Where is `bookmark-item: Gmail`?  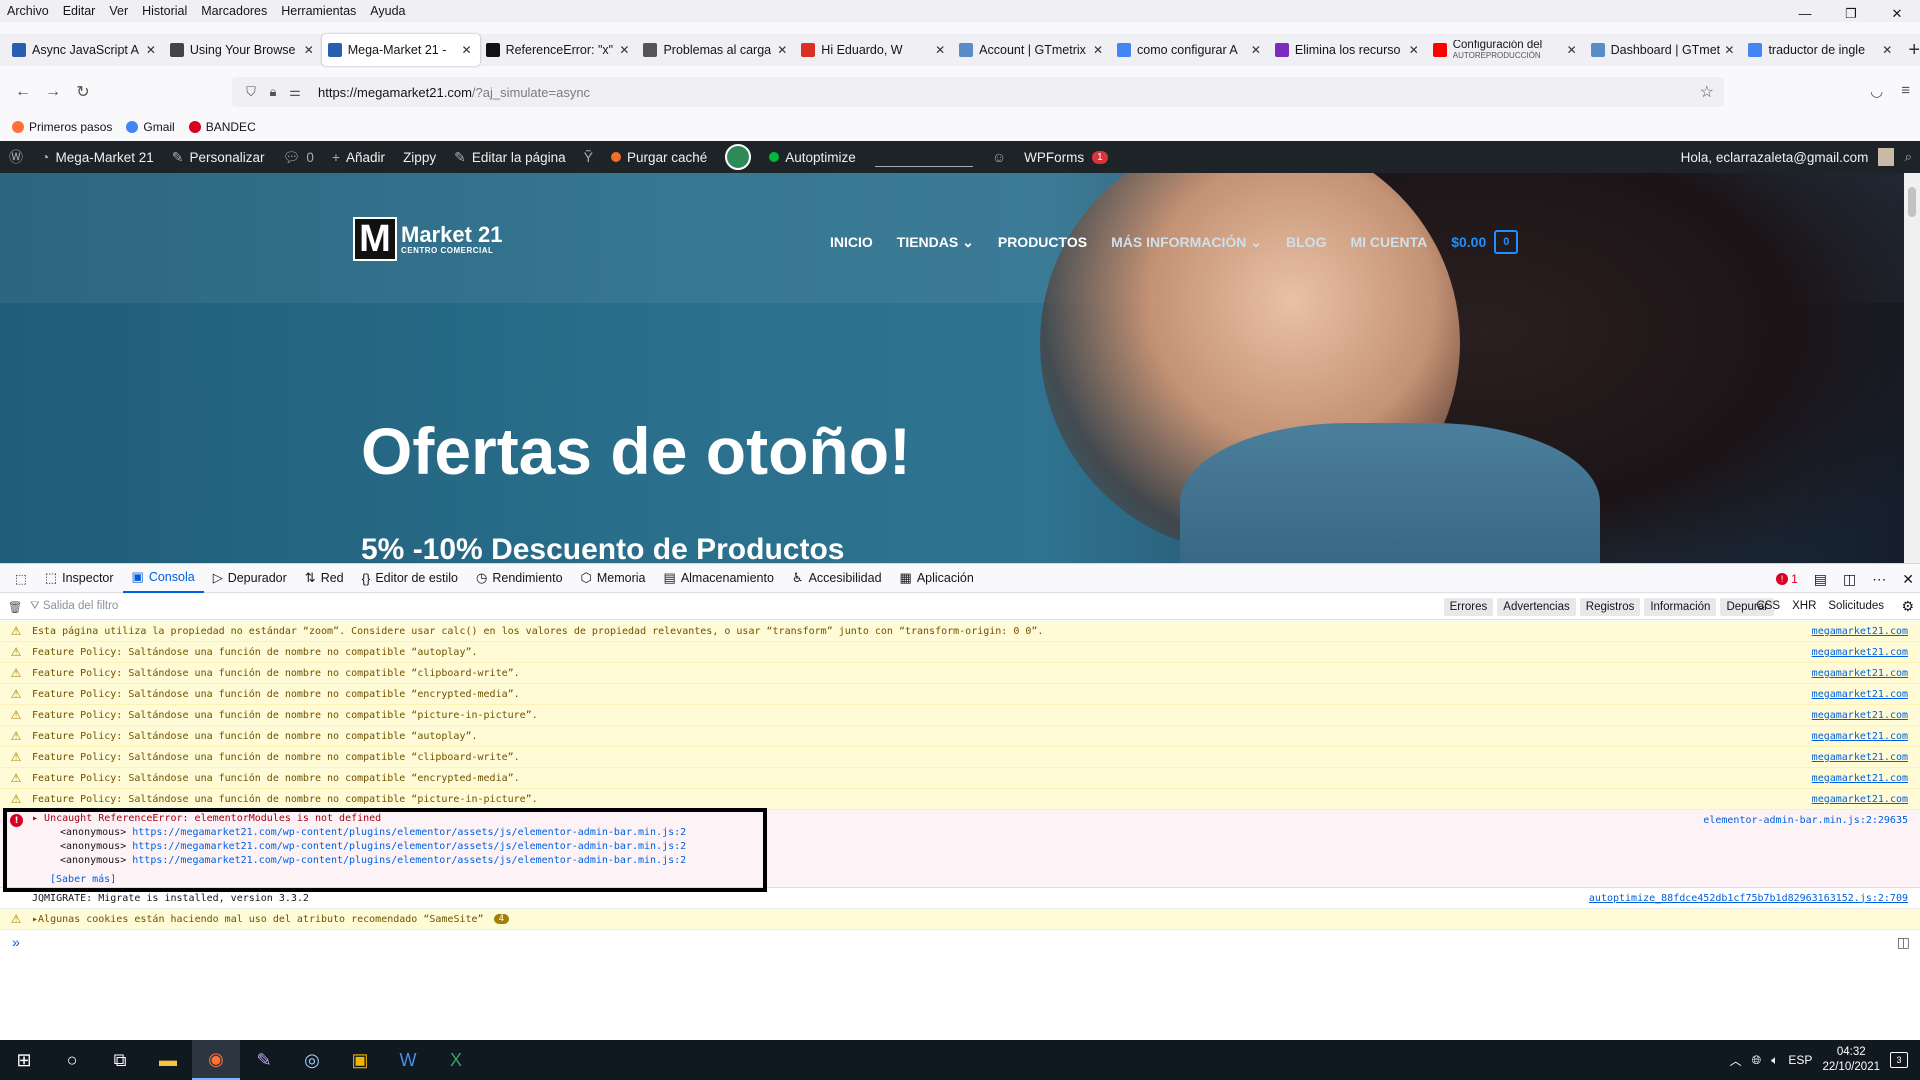
bookmark-item: Gmail is located at coordinates (150, 127).